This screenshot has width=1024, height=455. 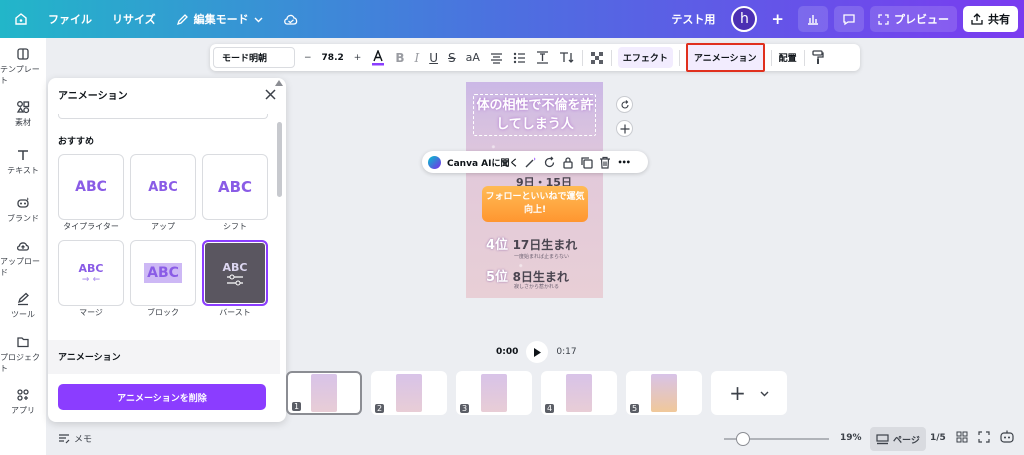 I want to click on zoom-slider-handle, so click(x=743, y=439).